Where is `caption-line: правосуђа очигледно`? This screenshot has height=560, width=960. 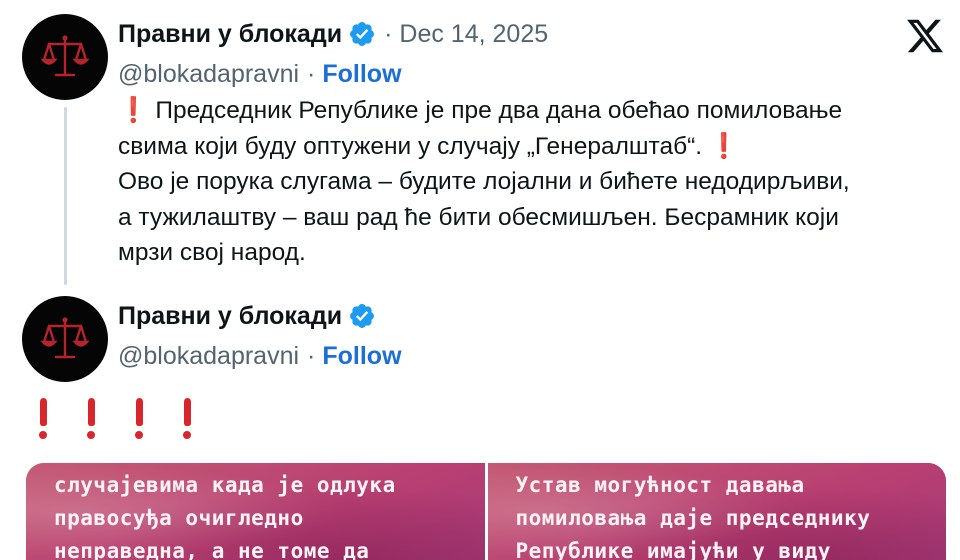 caption-line: правосуђа очигледно is located at coordinates (179, 518).